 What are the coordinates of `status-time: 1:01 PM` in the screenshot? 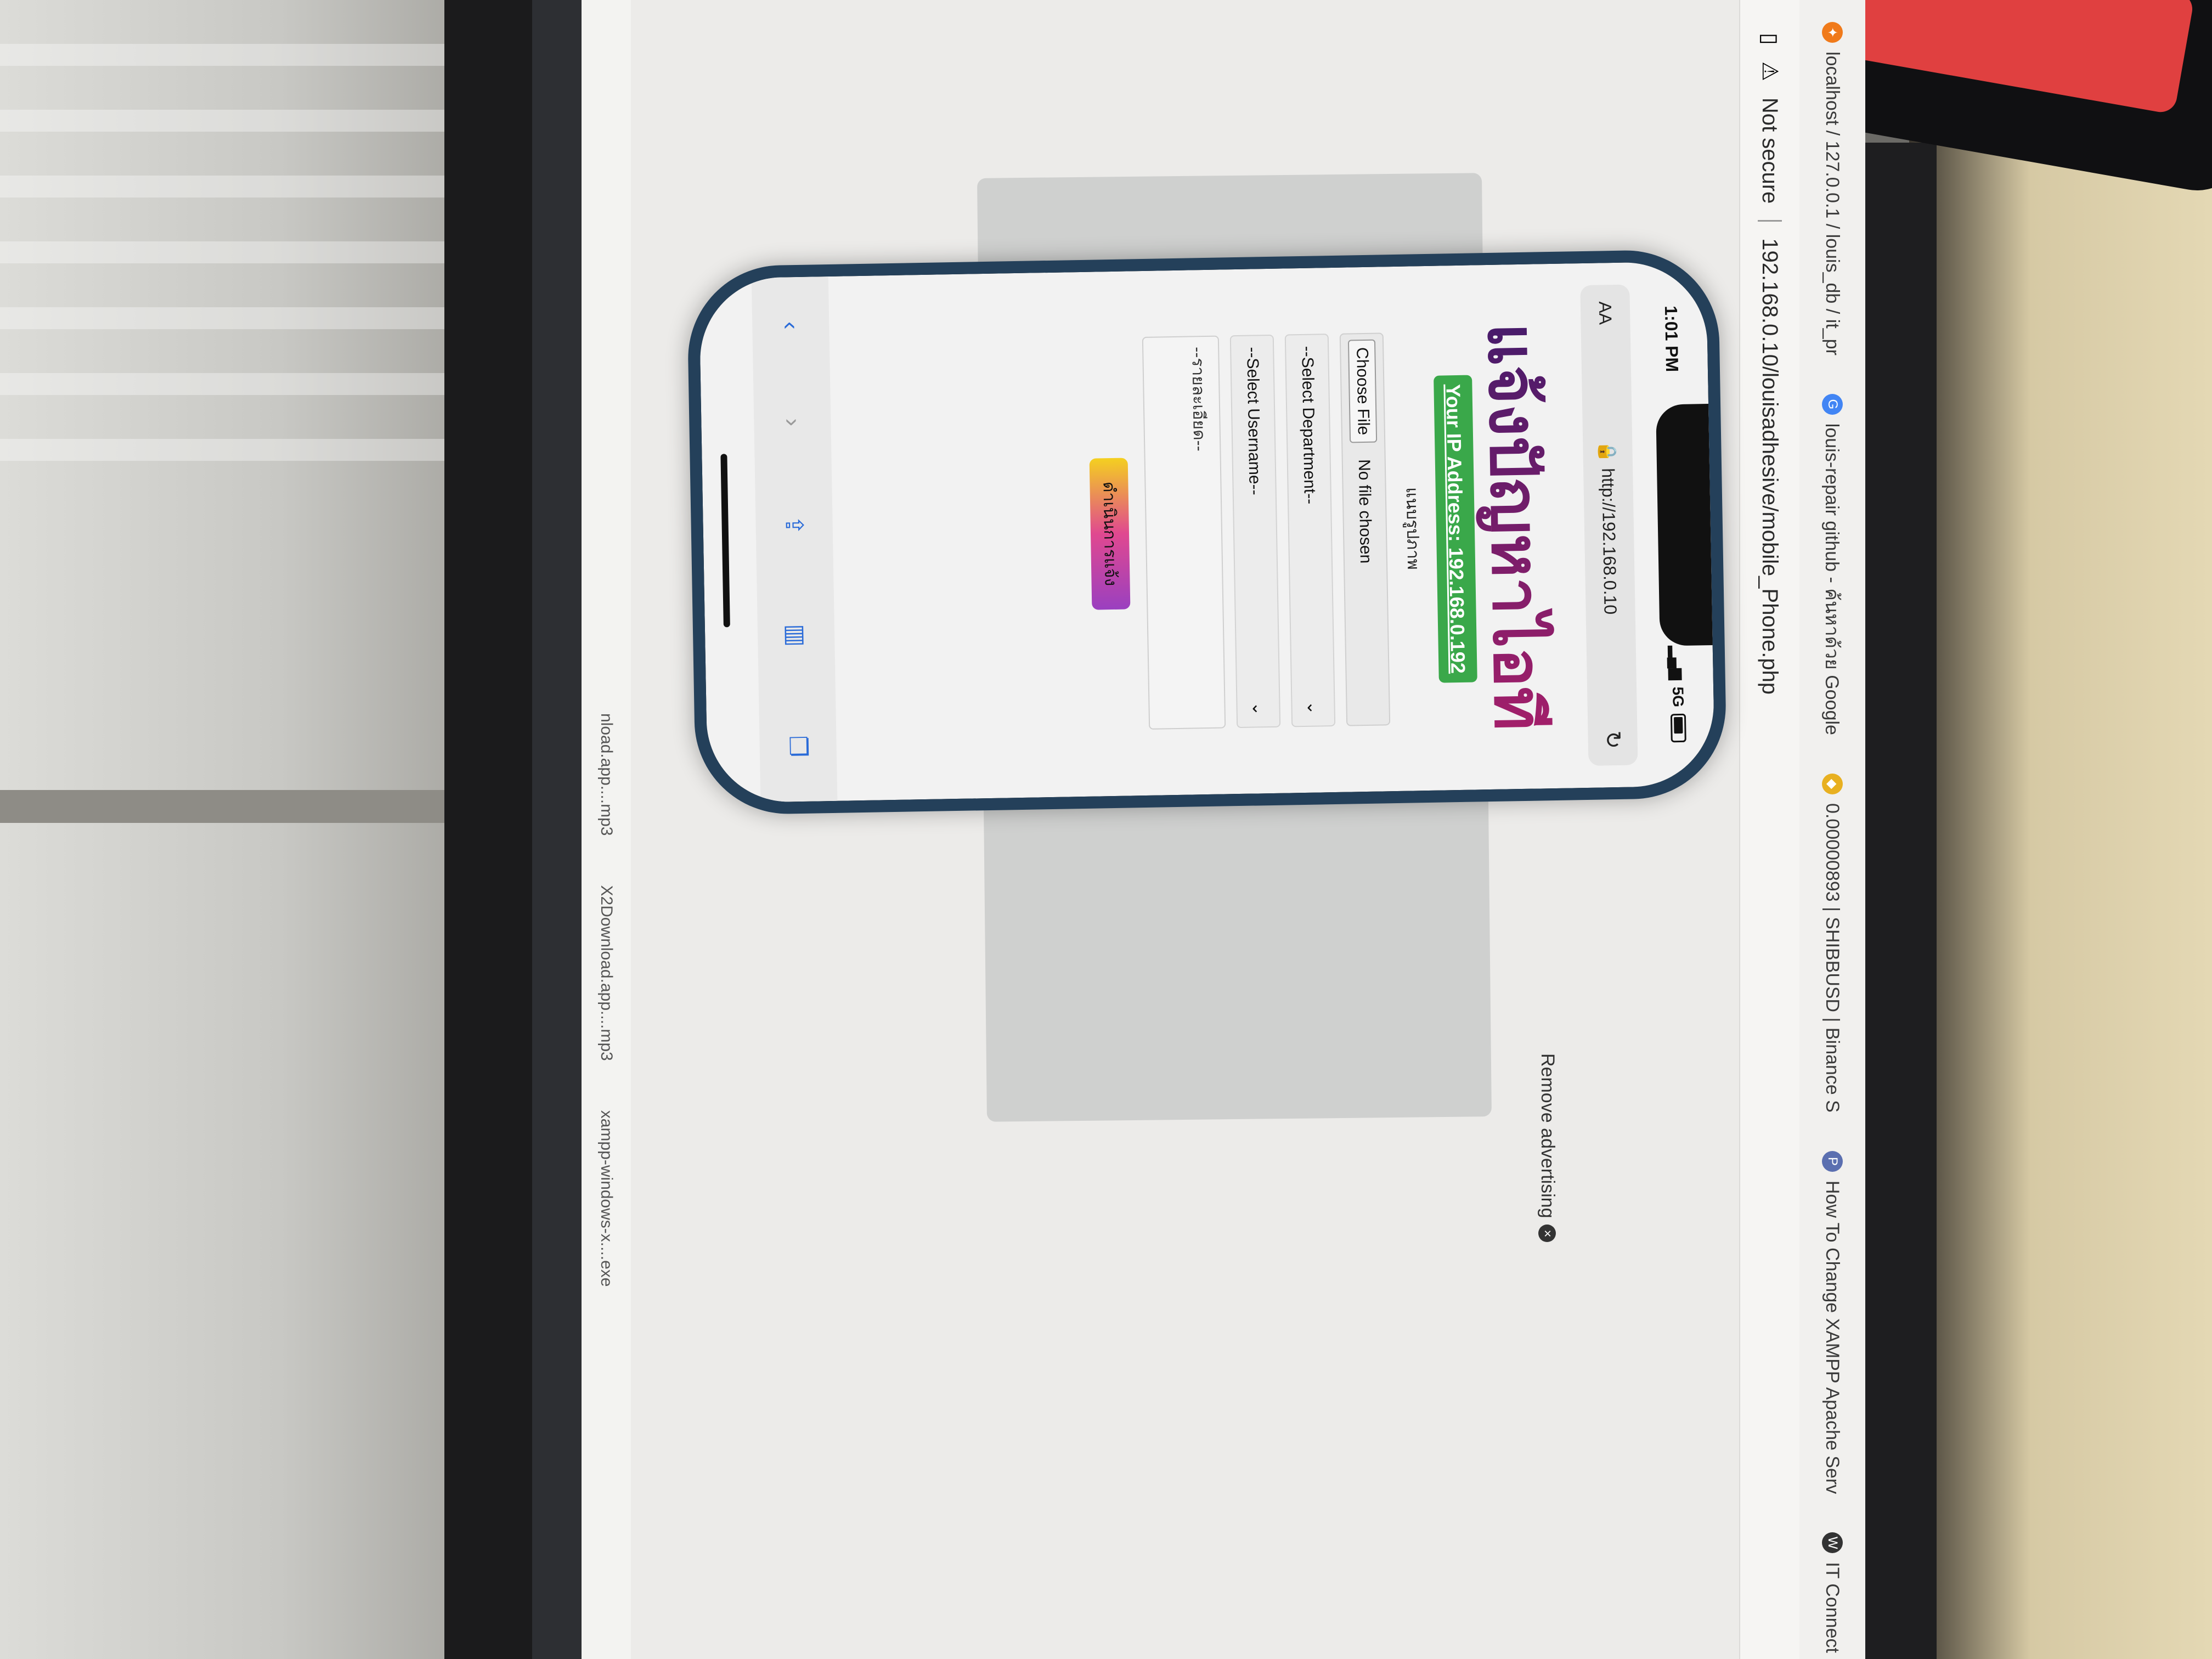 It's located at (1672, 339).